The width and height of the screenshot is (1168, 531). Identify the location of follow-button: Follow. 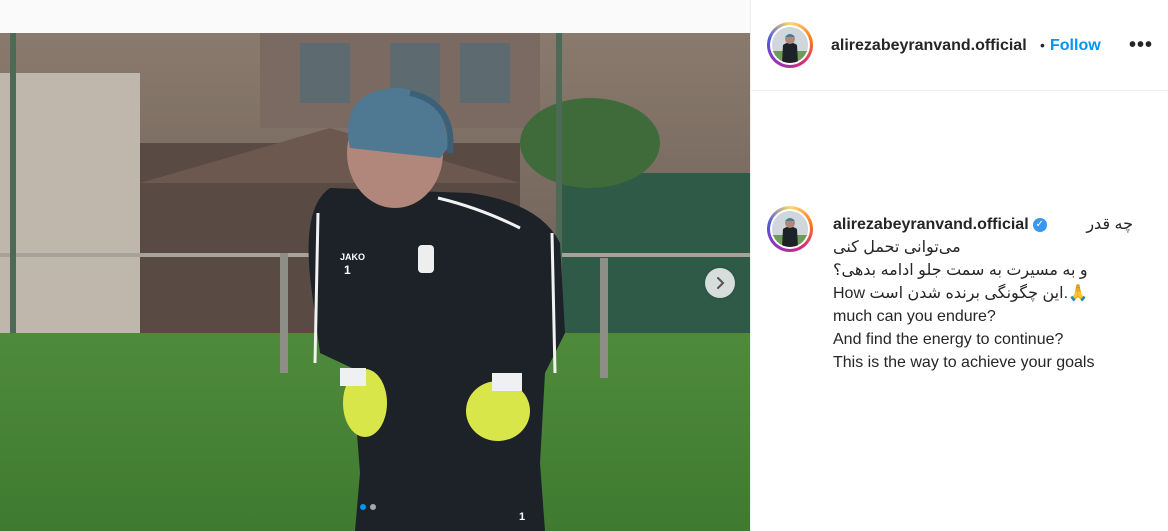
(1075, 46).